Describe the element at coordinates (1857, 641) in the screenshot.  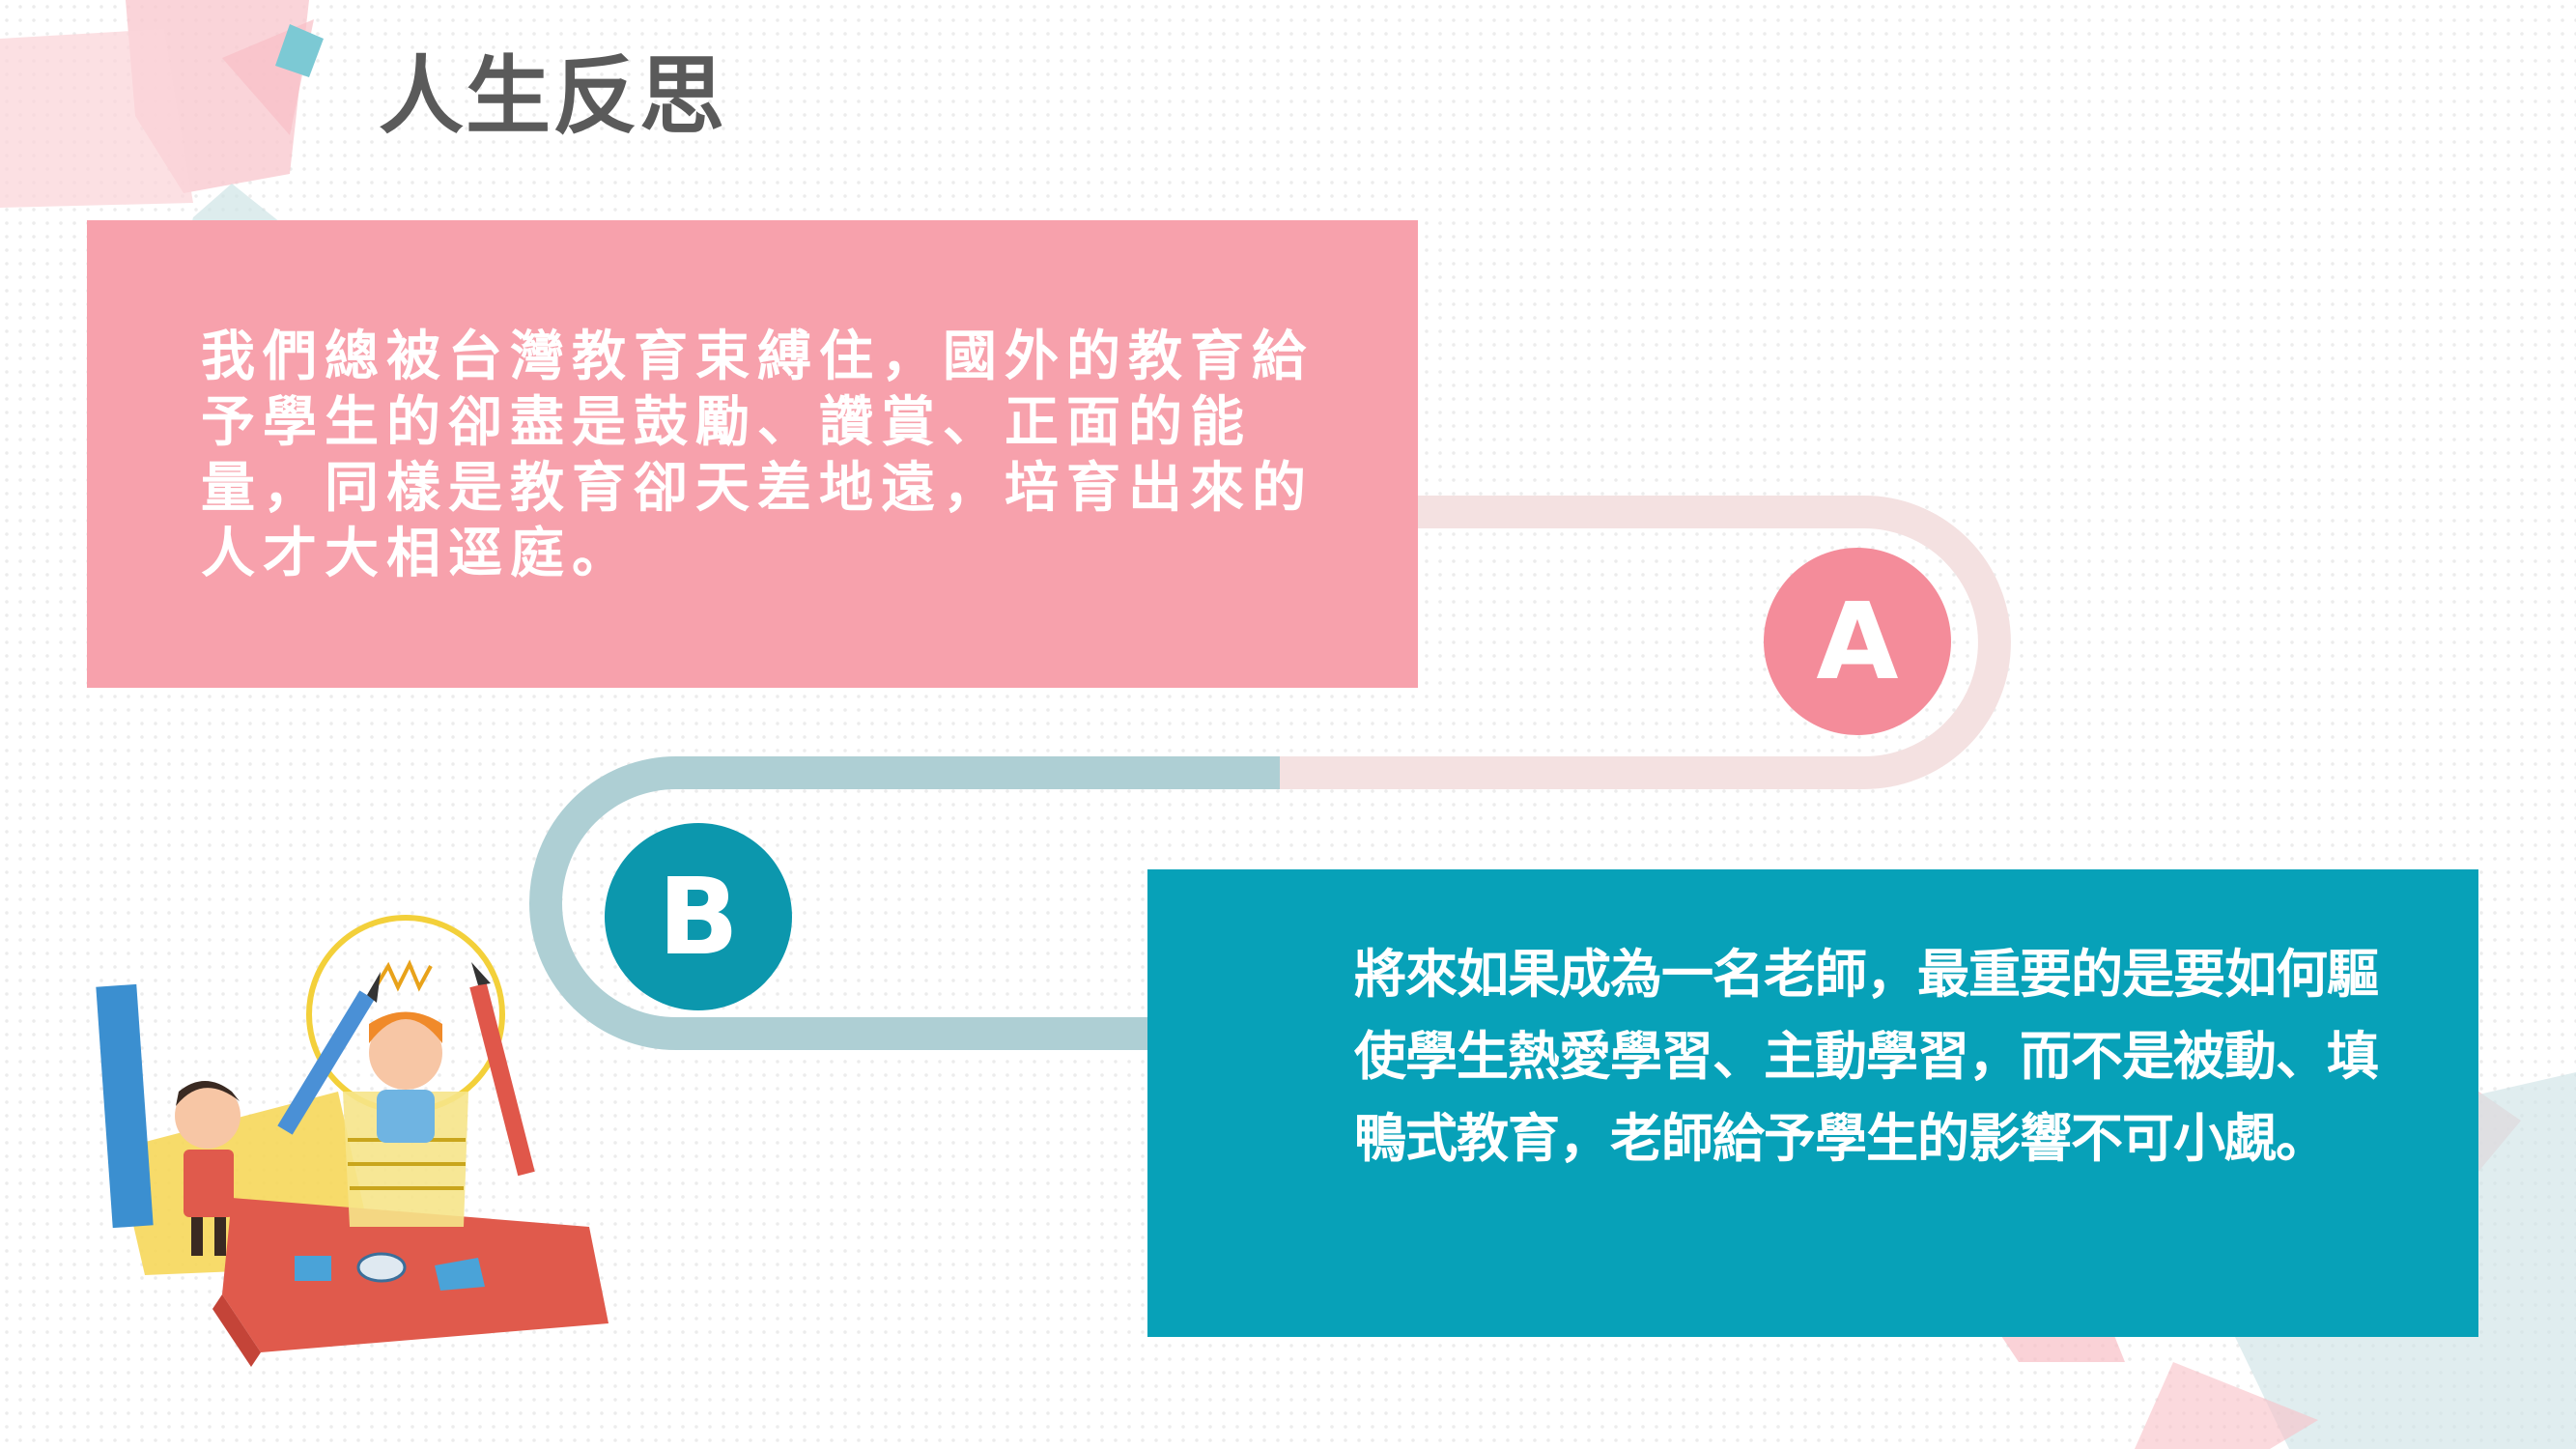
I see `badge-a: A` at that location.